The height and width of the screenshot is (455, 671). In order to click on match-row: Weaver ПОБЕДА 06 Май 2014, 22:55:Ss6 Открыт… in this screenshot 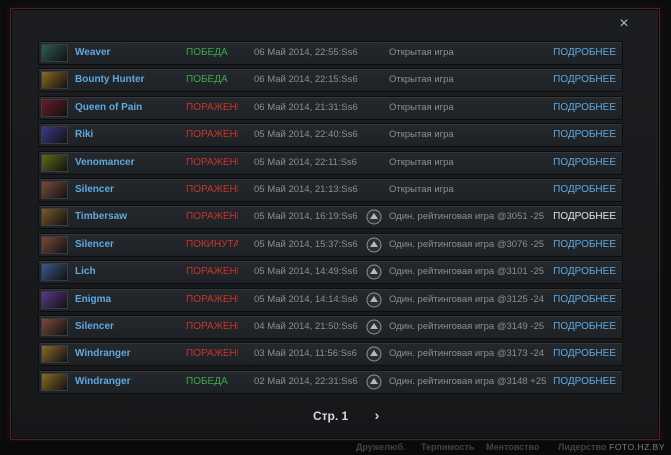, I will do `click(330, 53)`.